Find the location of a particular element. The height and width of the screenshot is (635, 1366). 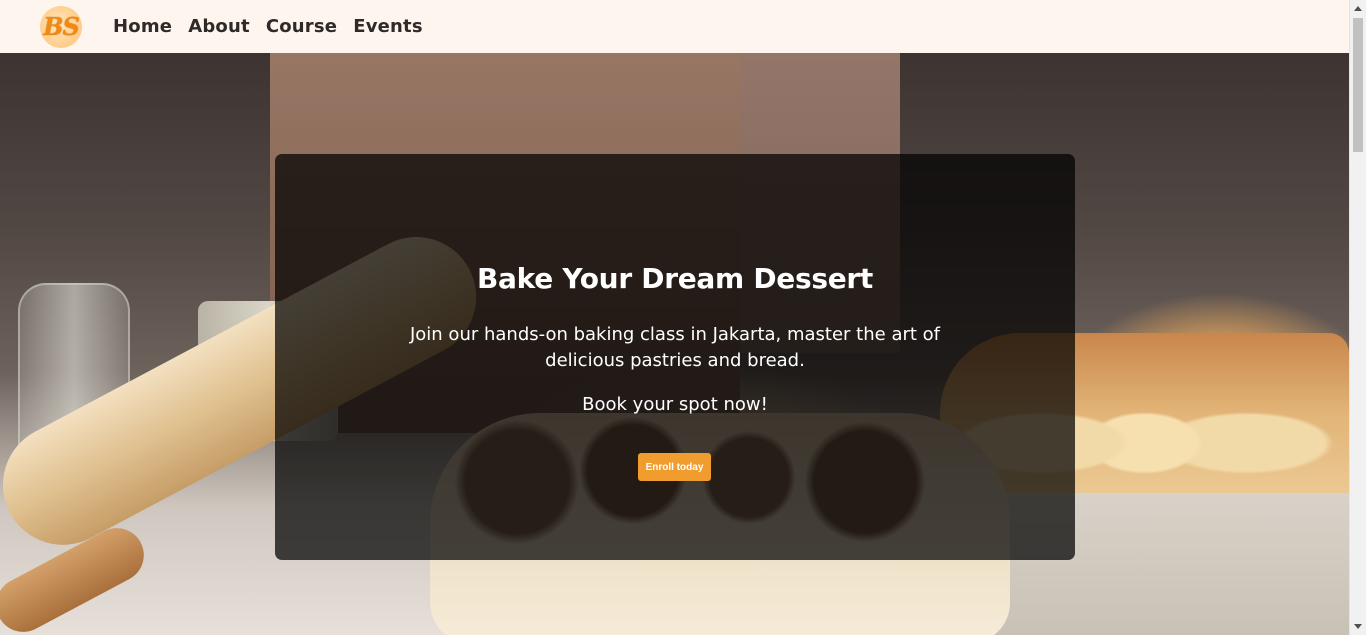

brand-logo-text: BS is located at coordinates (61, 26).